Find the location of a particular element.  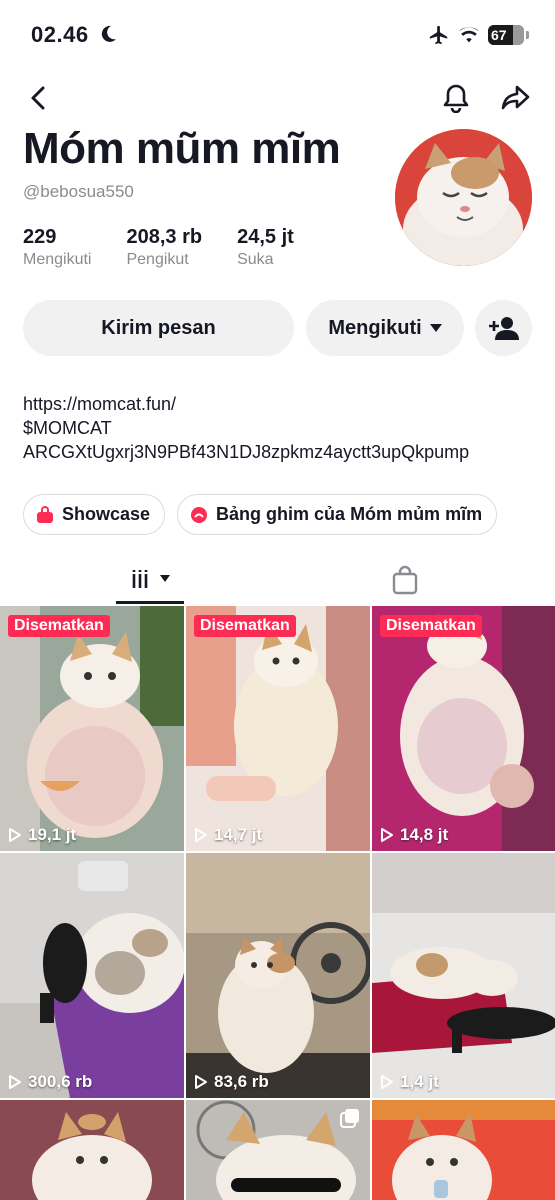

share-icon is located at coordinates (515, 97).